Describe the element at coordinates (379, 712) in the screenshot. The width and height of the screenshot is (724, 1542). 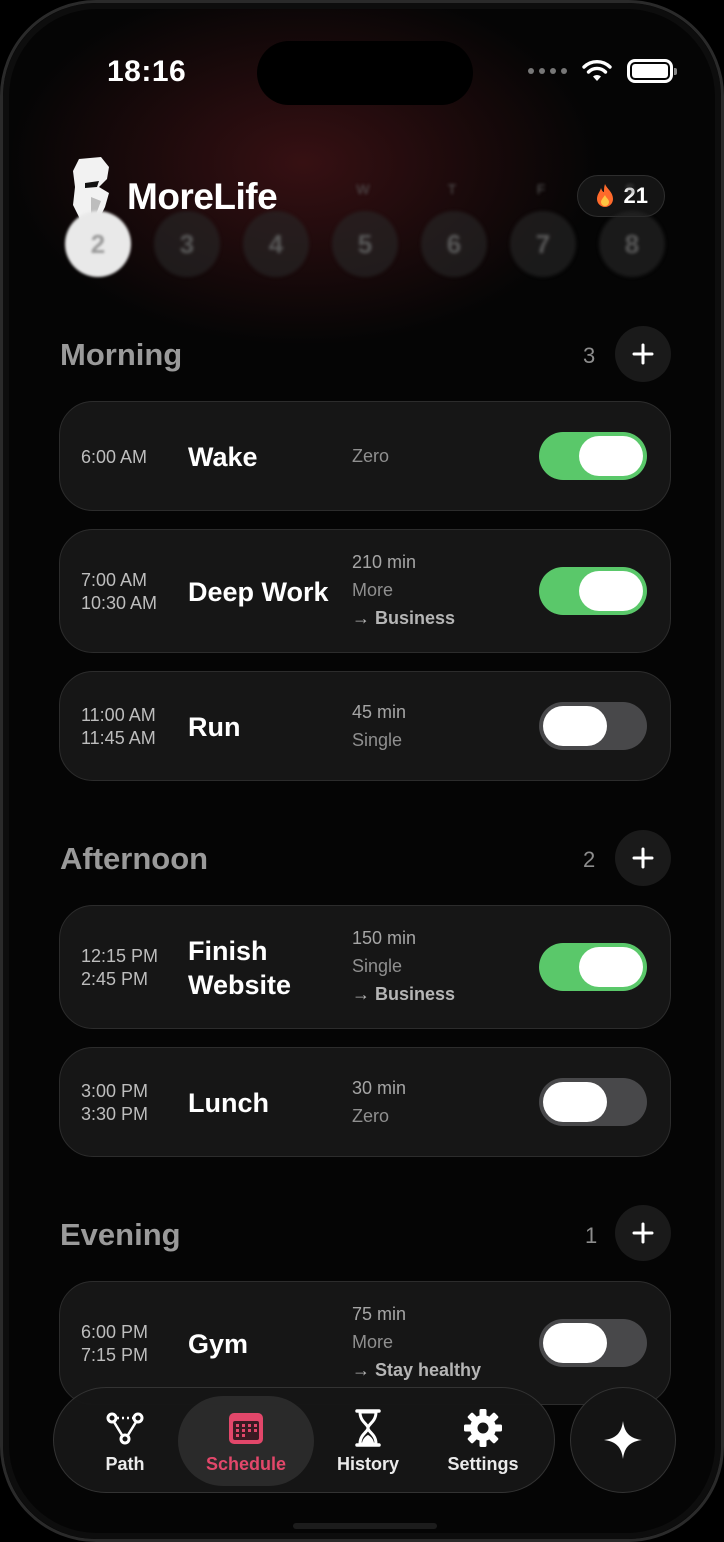
I see `task-duration: 45 min` at that location.